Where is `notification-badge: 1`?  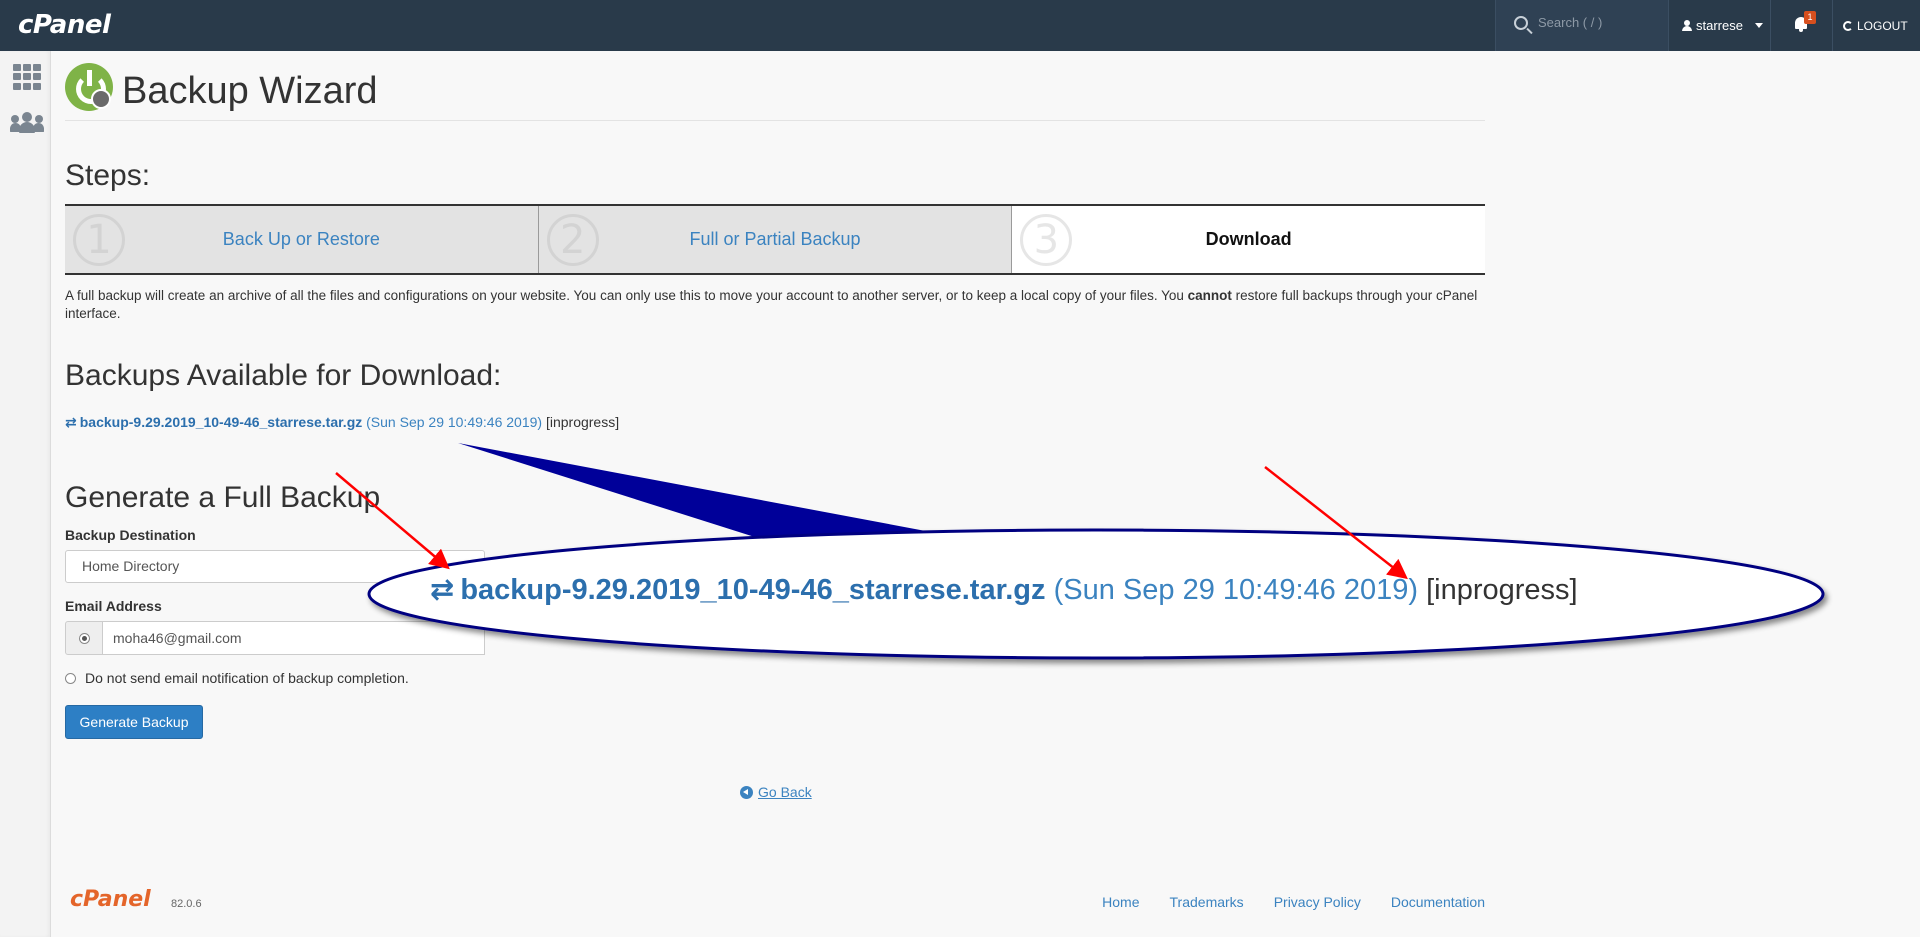
notification-badge: 1 is located at coordinates (1810, 17).